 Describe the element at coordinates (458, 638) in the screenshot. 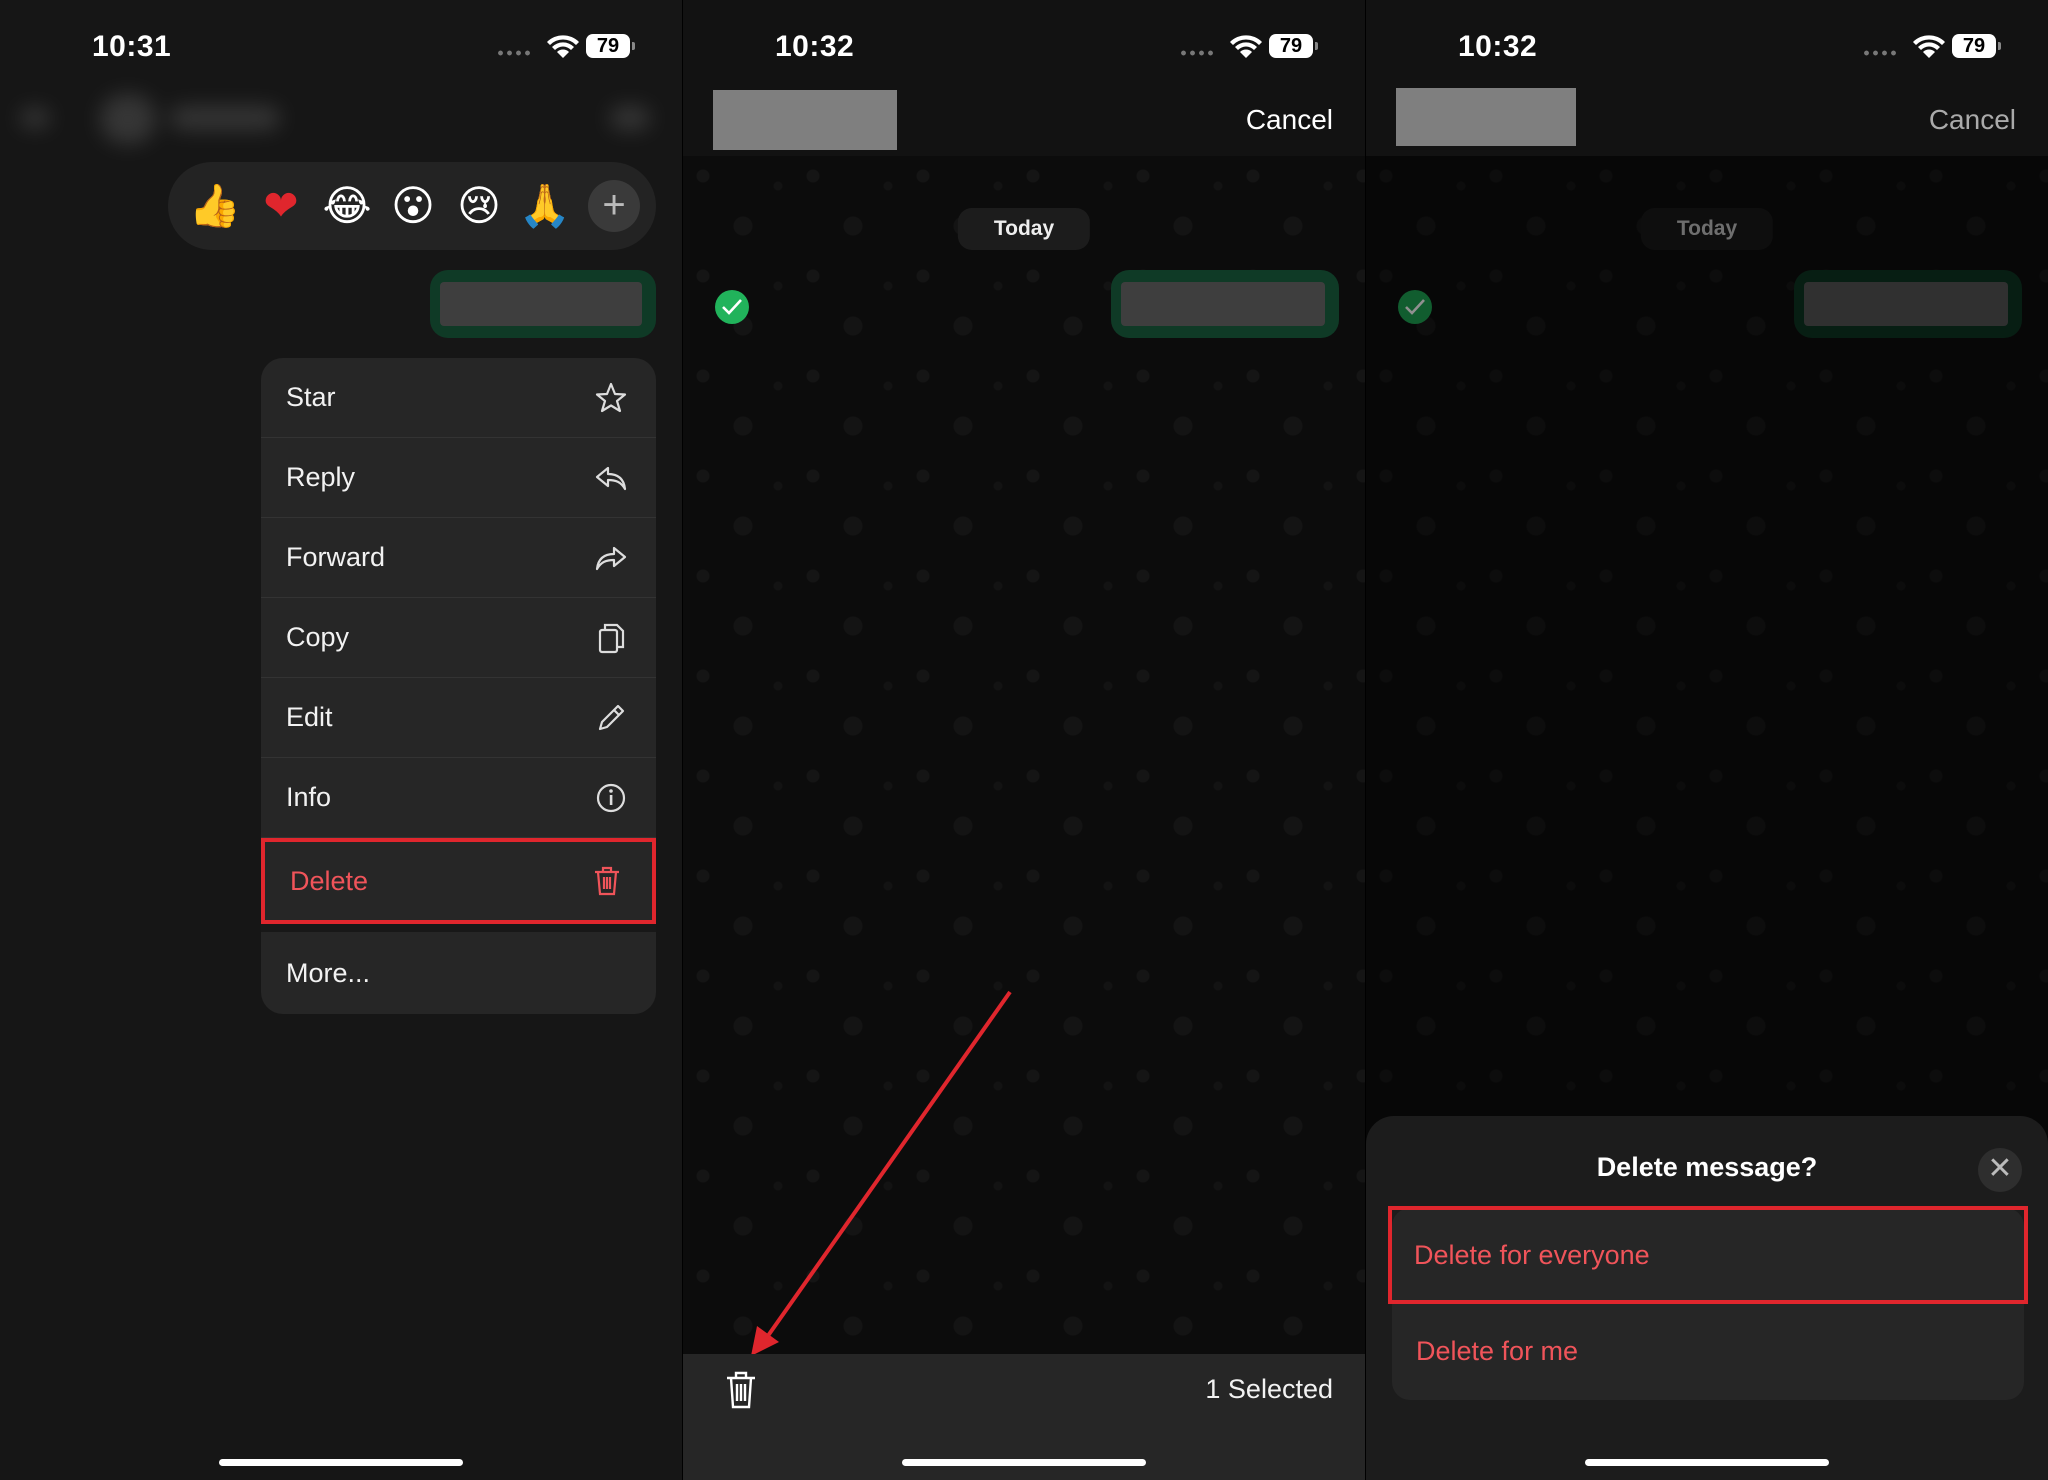

I see `menu-item-copy: Copy` at that location.